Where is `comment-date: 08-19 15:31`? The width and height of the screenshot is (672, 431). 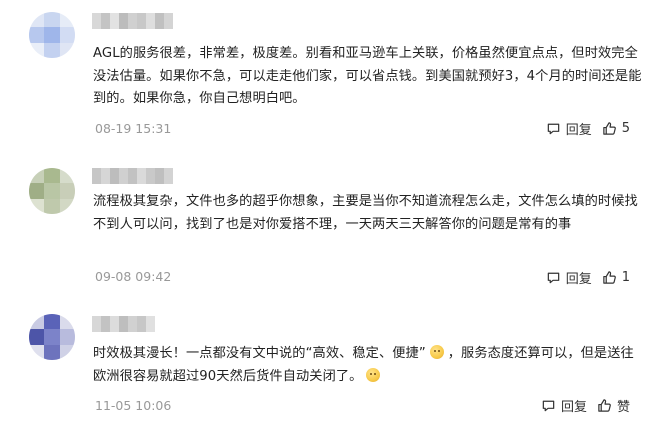
comment-date: 08-19 15:31 is located at coordinates (133, 128).